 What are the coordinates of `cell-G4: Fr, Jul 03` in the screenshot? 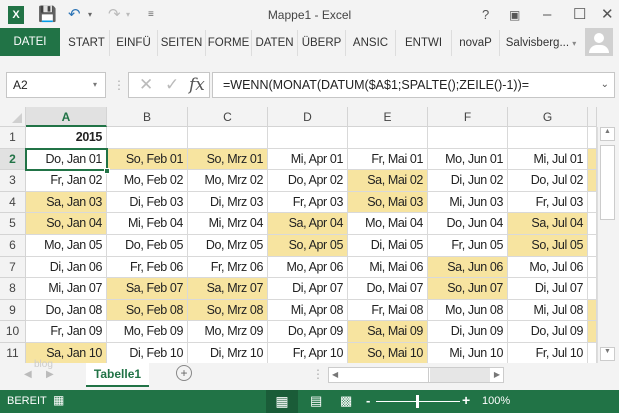 It's located at (548, 202).